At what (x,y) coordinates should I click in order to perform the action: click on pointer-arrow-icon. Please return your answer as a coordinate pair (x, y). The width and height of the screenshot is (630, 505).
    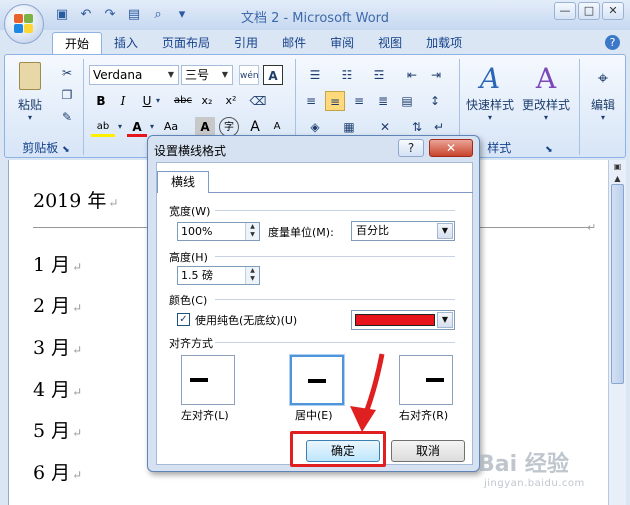
    Looking at the image, I should click on (367, 392).